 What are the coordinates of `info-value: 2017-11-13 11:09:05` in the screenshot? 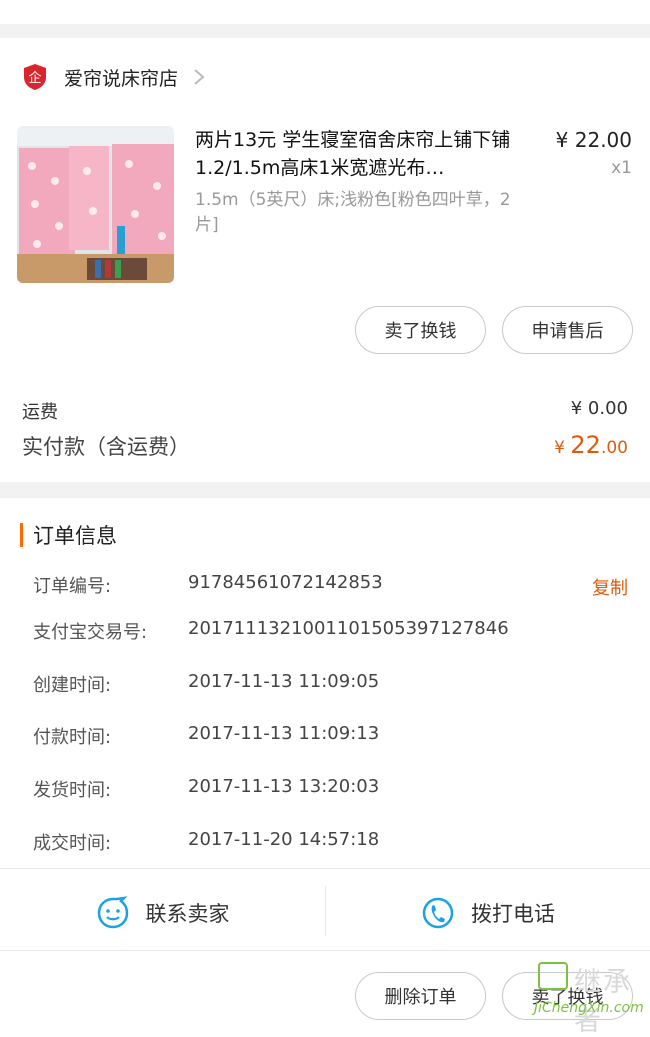 It's located at (284, 681).